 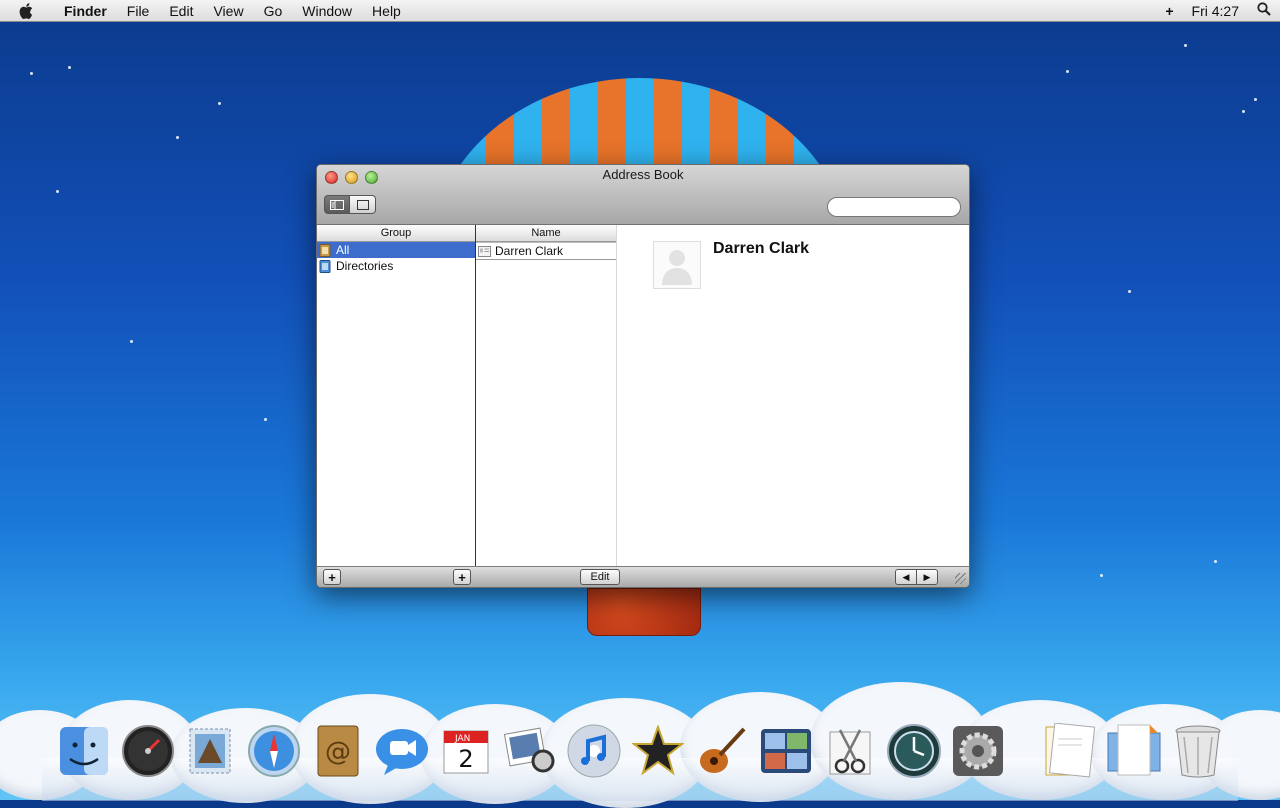 What do you see at coordinates (462, 739) in the screenshot?
I see `ical-month: JAN` at bounding box center [462, 739].